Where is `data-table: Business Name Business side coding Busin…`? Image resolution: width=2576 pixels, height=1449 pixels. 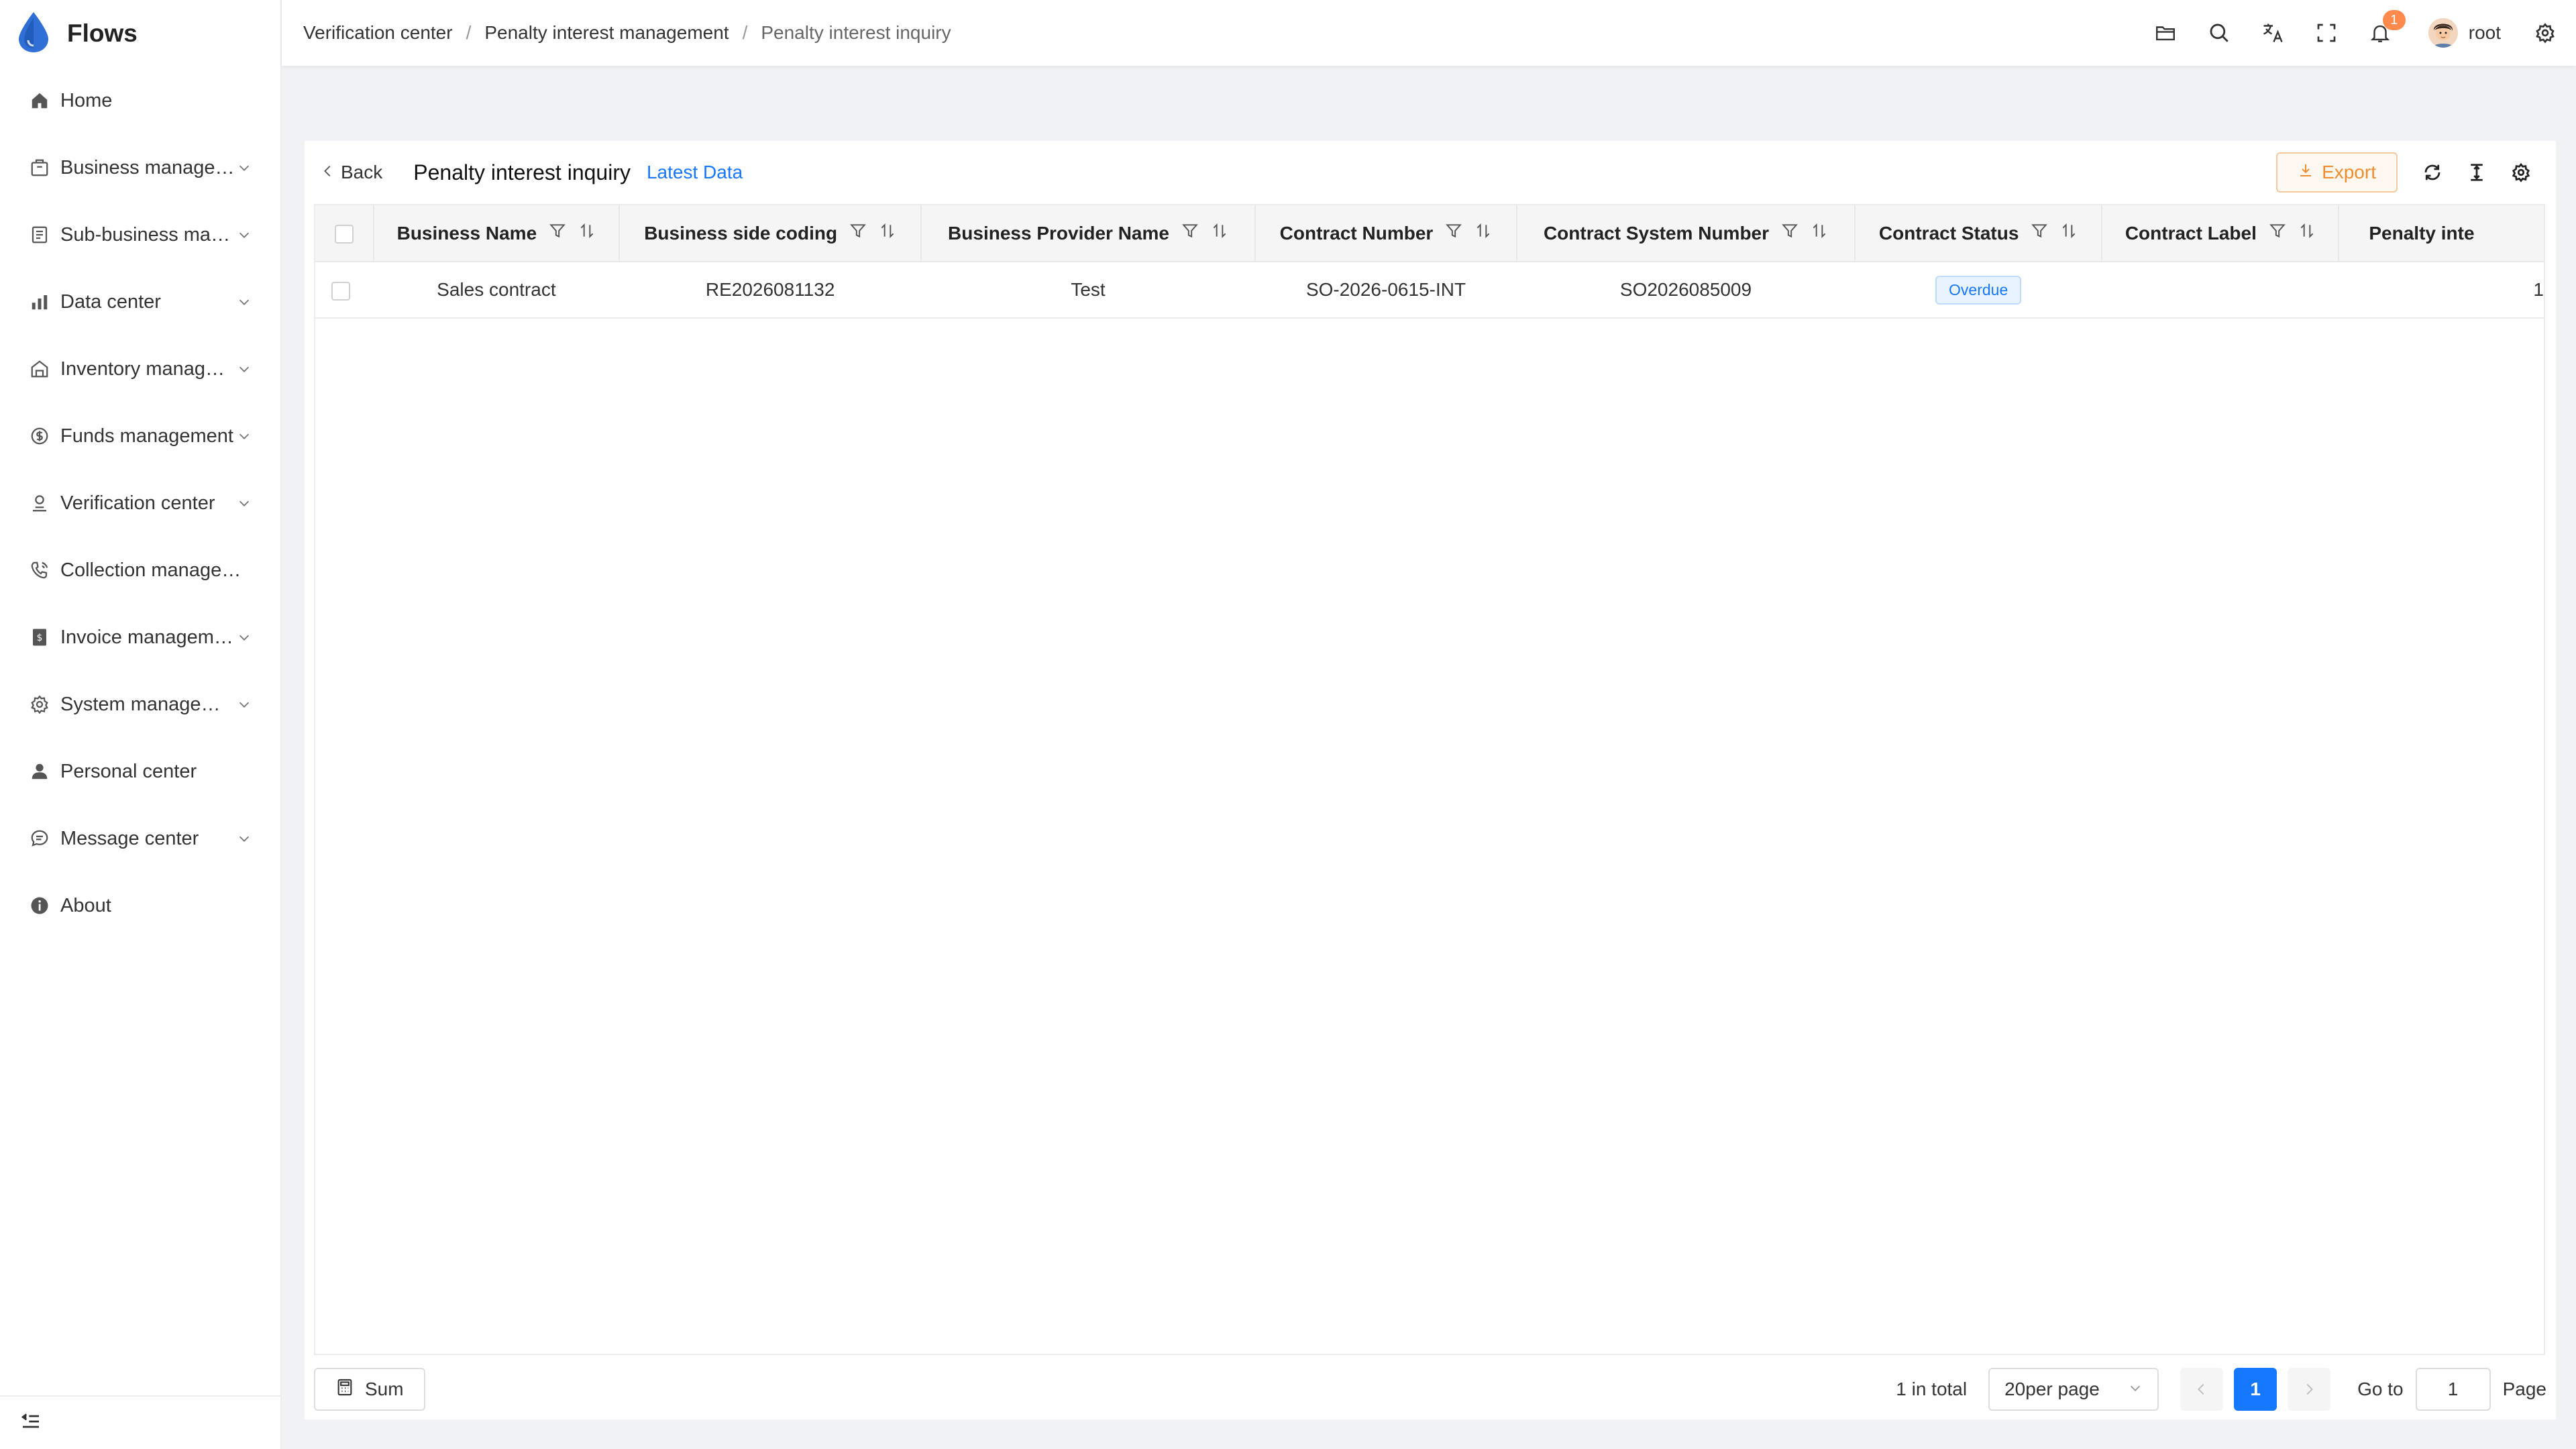 data-table: Business Name Business side coding Busin… is located at coordinates (1429, 262).